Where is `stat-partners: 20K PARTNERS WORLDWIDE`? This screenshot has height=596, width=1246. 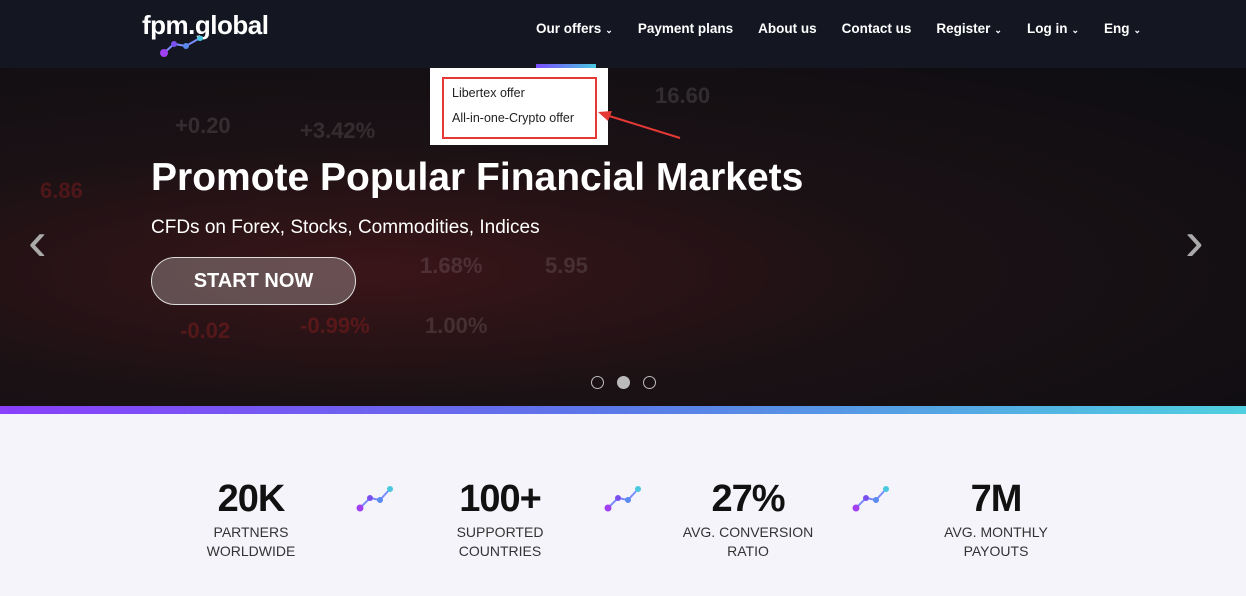 stat-partners: 20K PARTNERS WORLDWIDE is located at coordinates (251, 518).